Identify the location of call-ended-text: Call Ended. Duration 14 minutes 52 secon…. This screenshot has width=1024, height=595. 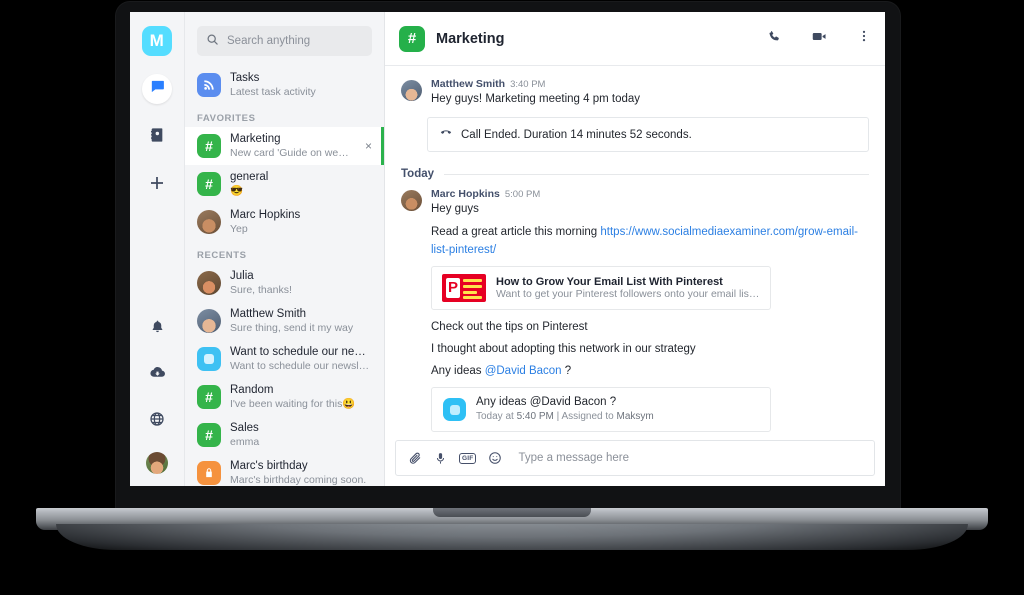
(576, 134).